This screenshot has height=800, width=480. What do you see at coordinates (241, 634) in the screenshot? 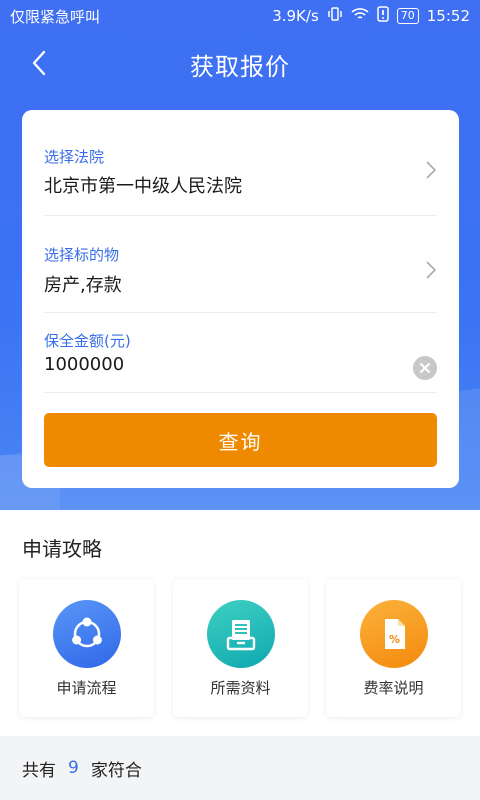
I see `file-tray-icon` at bounding box center [241, 634].